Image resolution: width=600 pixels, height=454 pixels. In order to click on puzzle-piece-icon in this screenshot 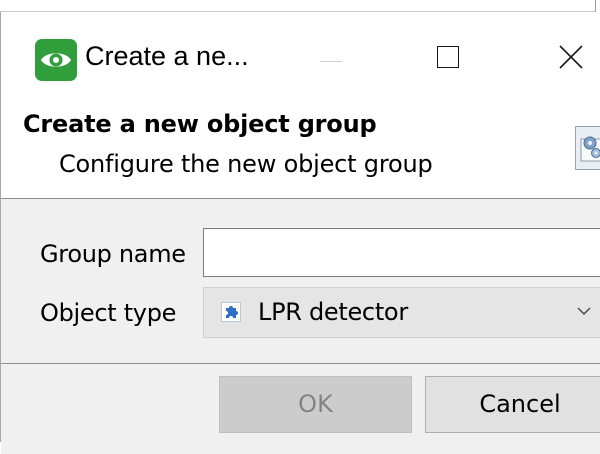, I will do `click(231, 312)`.